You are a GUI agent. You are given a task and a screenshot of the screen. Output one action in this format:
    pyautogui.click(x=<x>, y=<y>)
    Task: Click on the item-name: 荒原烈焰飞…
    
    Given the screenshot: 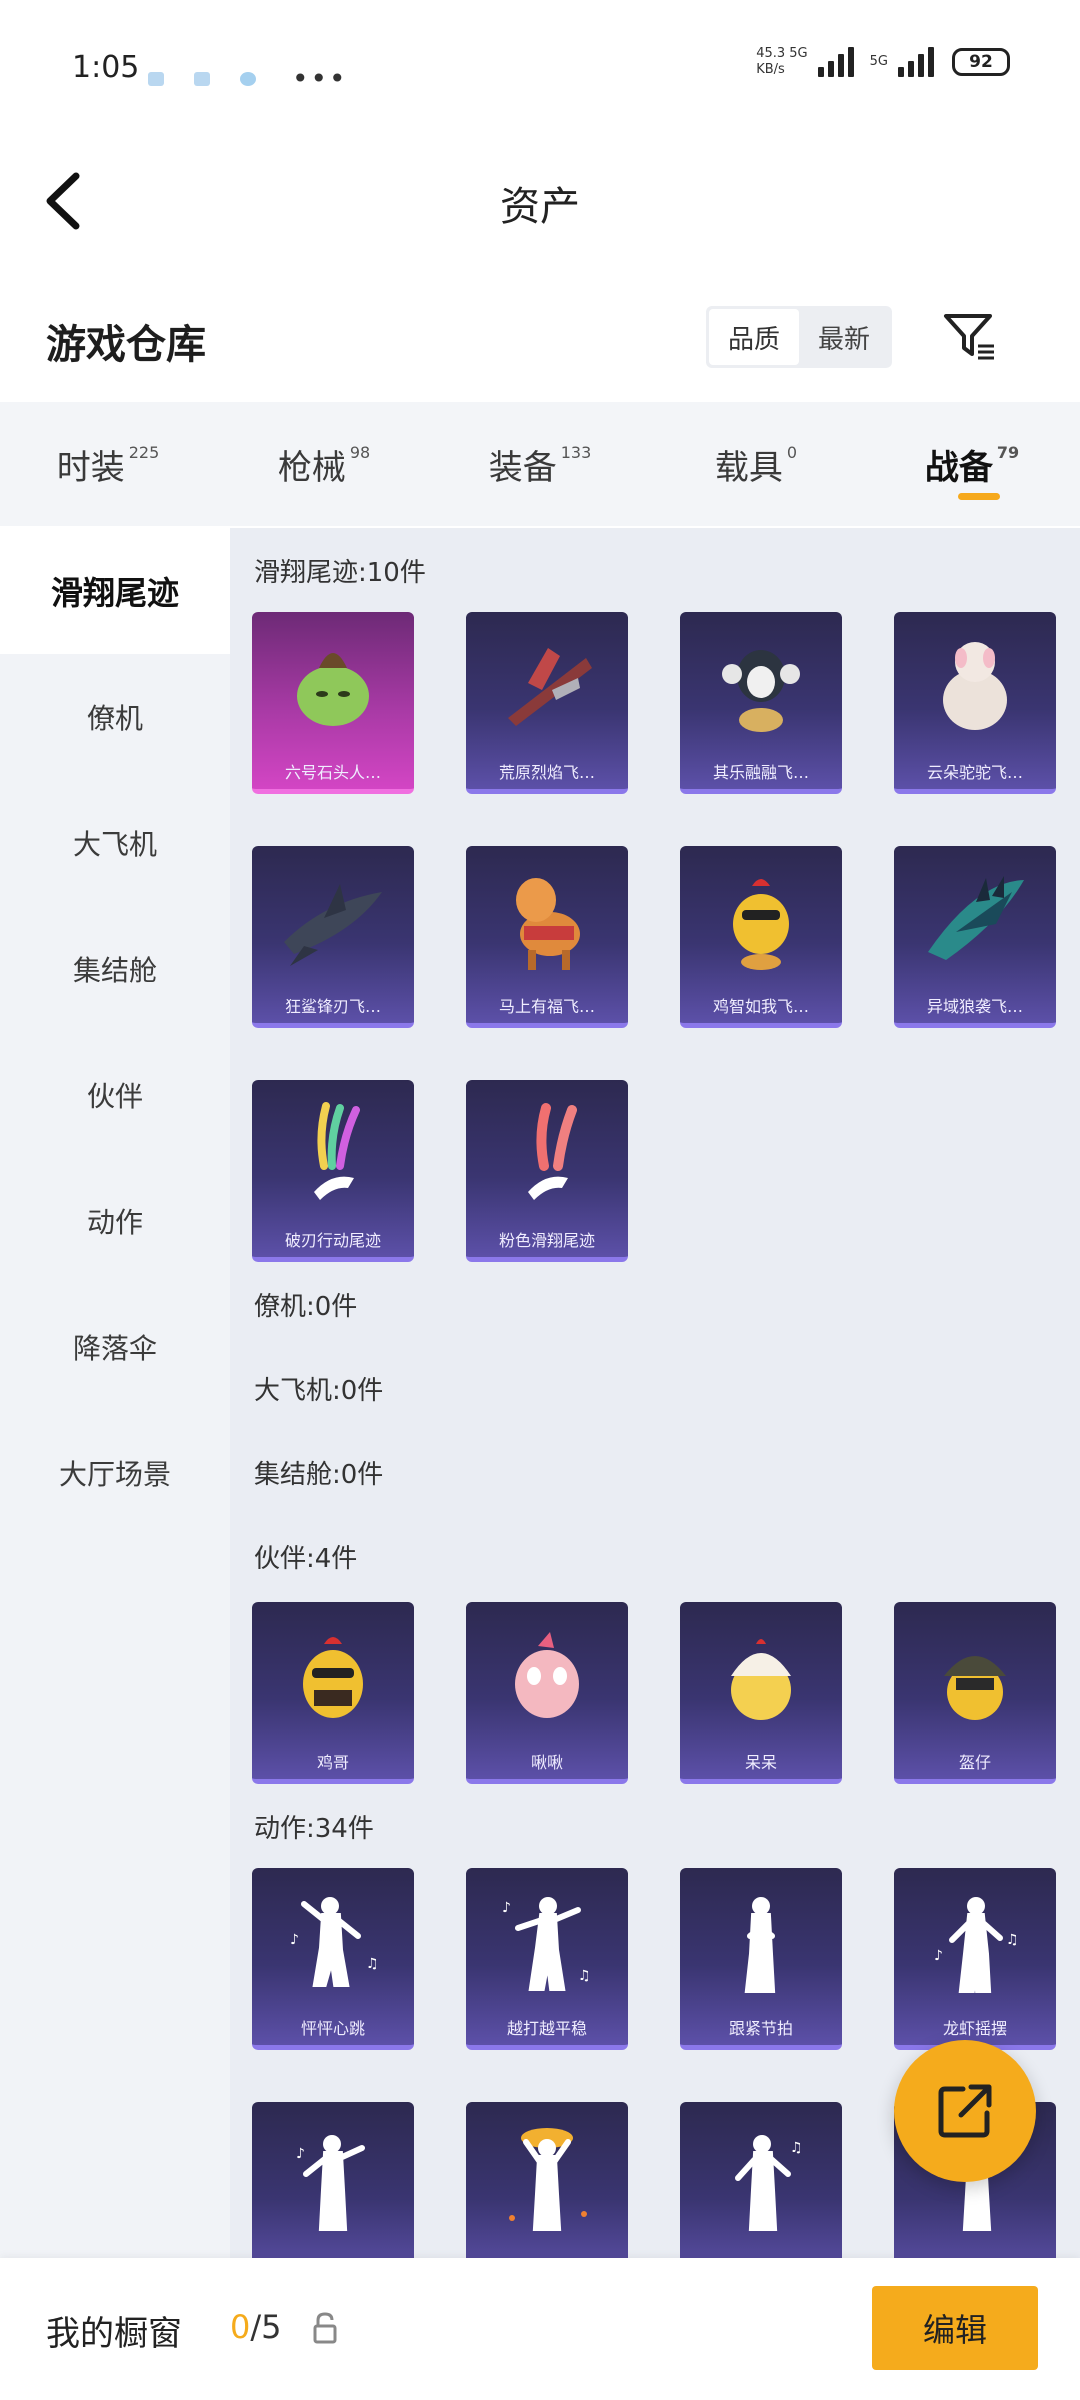 What is the action you would take?
    pyautogui.click(x=546, y=772)
    